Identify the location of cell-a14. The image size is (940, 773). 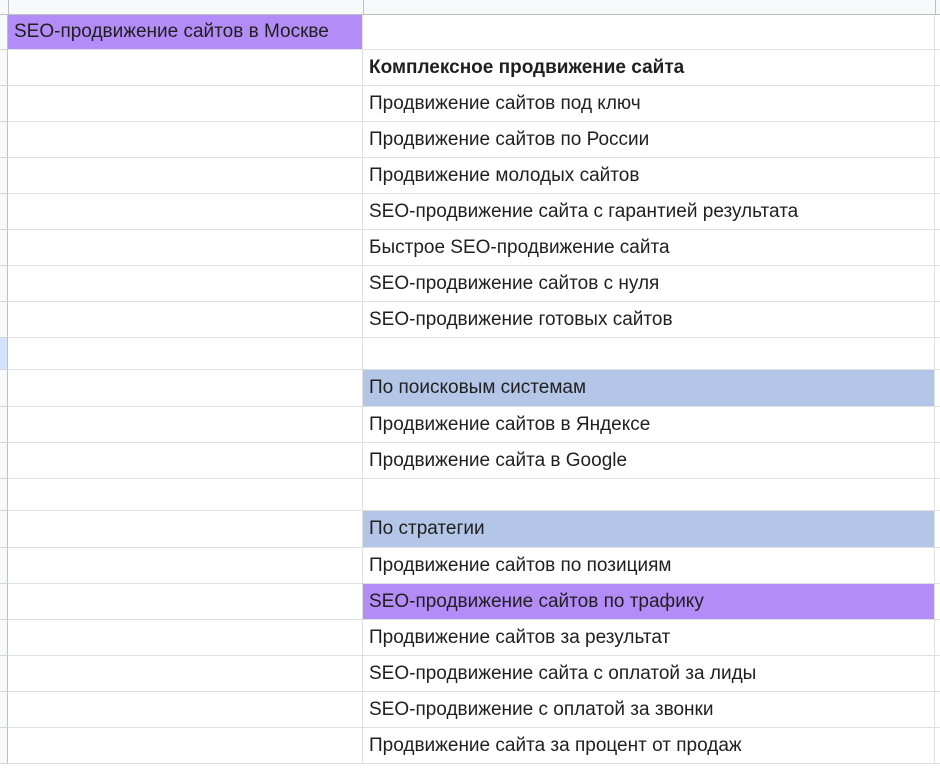
(185, 495).